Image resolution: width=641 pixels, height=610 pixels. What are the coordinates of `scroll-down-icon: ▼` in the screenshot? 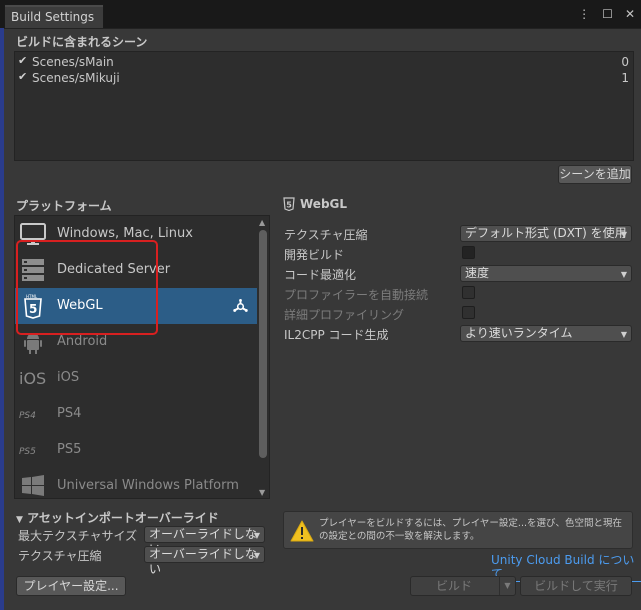 It's located at (262, 492).